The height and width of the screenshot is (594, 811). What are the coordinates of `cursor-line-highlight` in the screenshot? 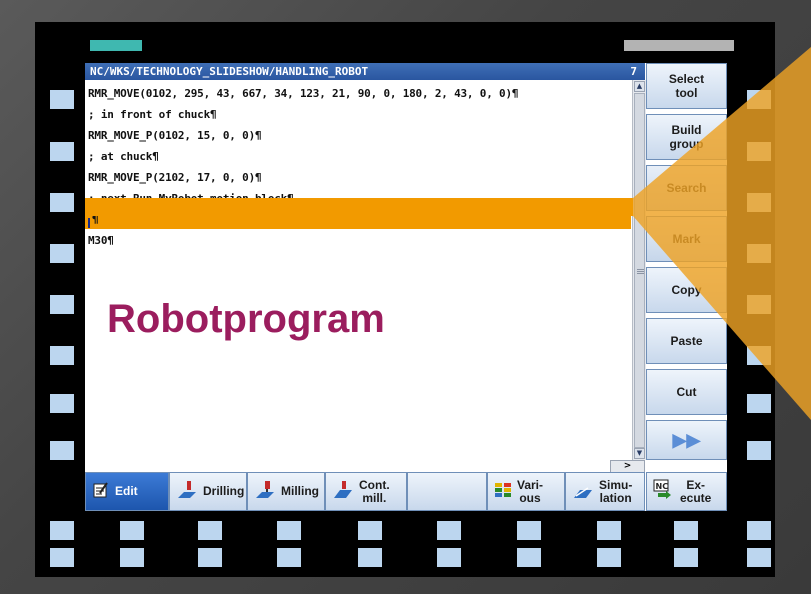 It's located at (358, 222).